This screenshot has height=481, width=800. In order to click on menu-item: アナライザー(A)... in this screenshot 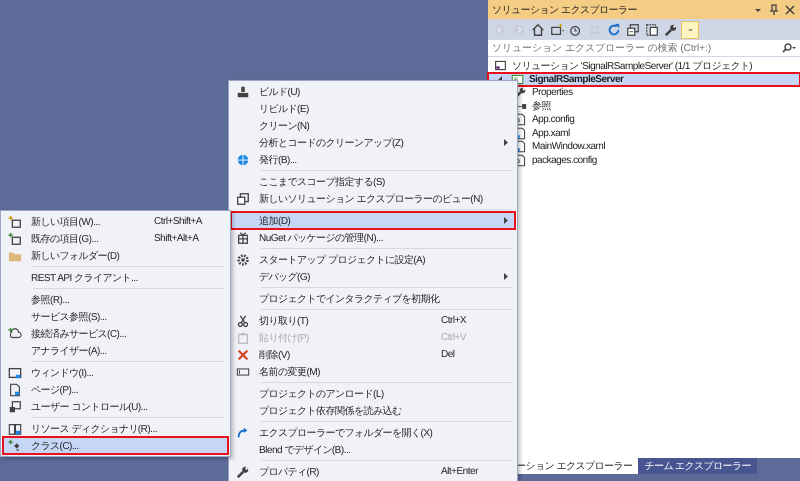, I will do `click(115, 350)`.